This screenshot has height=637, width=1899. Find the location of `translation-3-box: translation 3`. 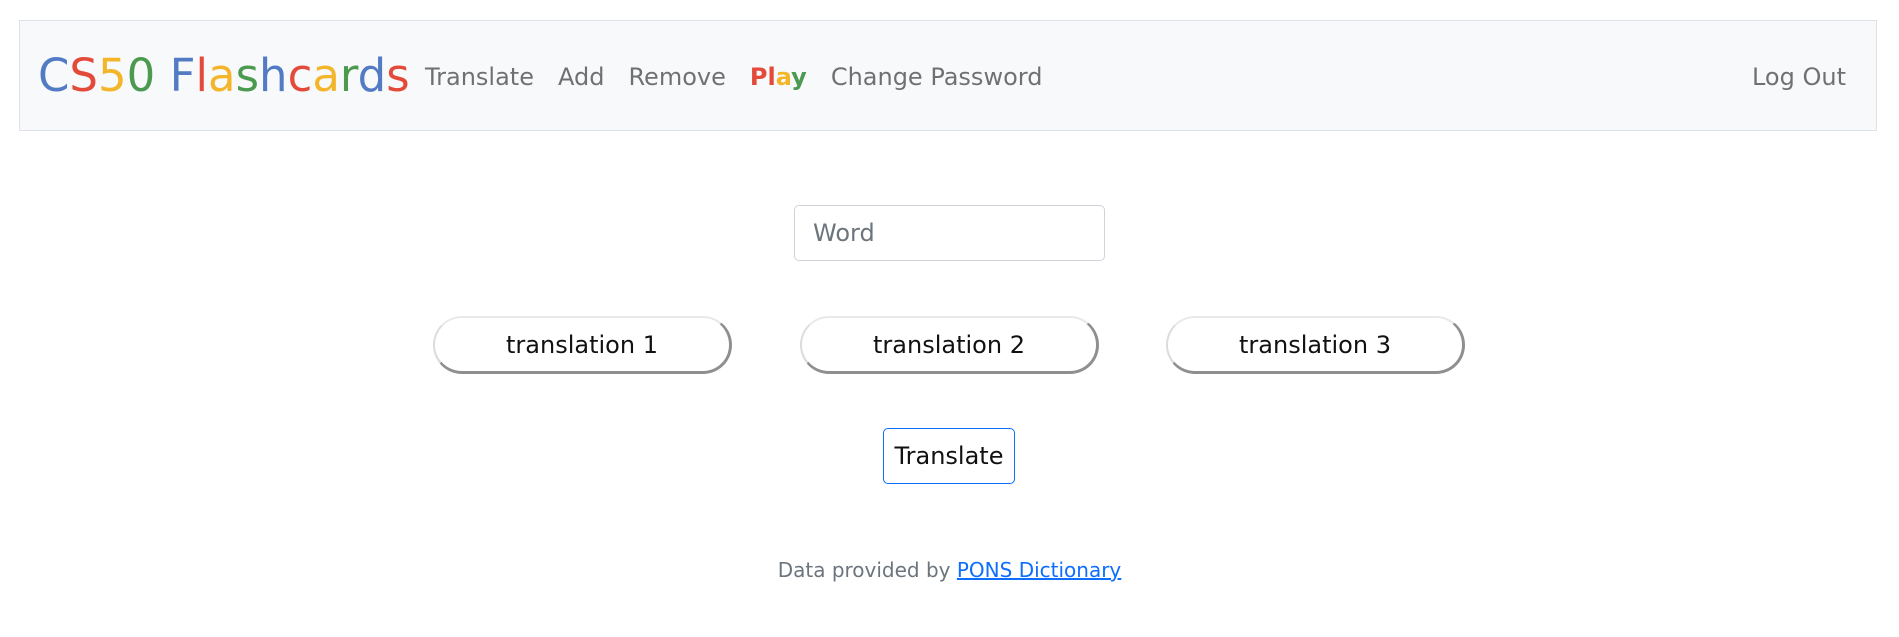

translation-3-box: translation 3 is located at coordinates (1315, 345).